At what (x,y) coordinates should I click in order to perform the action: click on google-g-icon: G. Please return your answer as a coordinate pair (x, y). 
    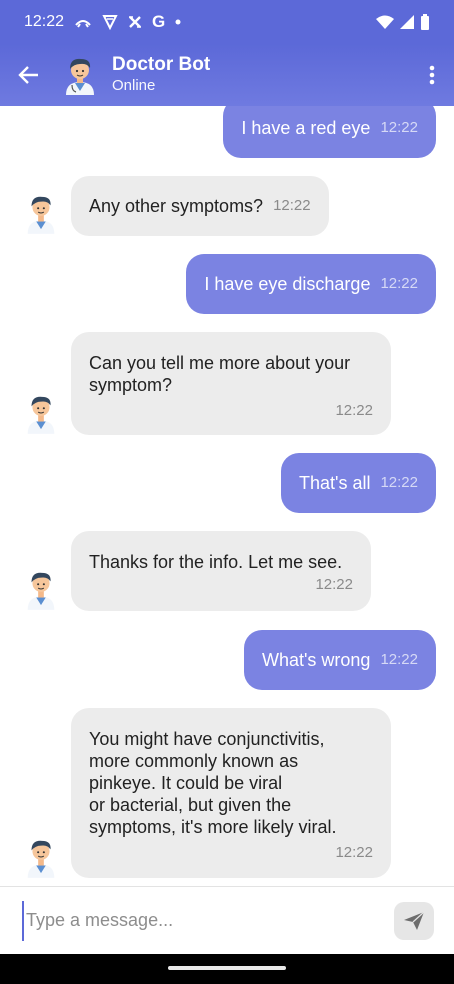
    Looking at the image, I should click on (159, 21).